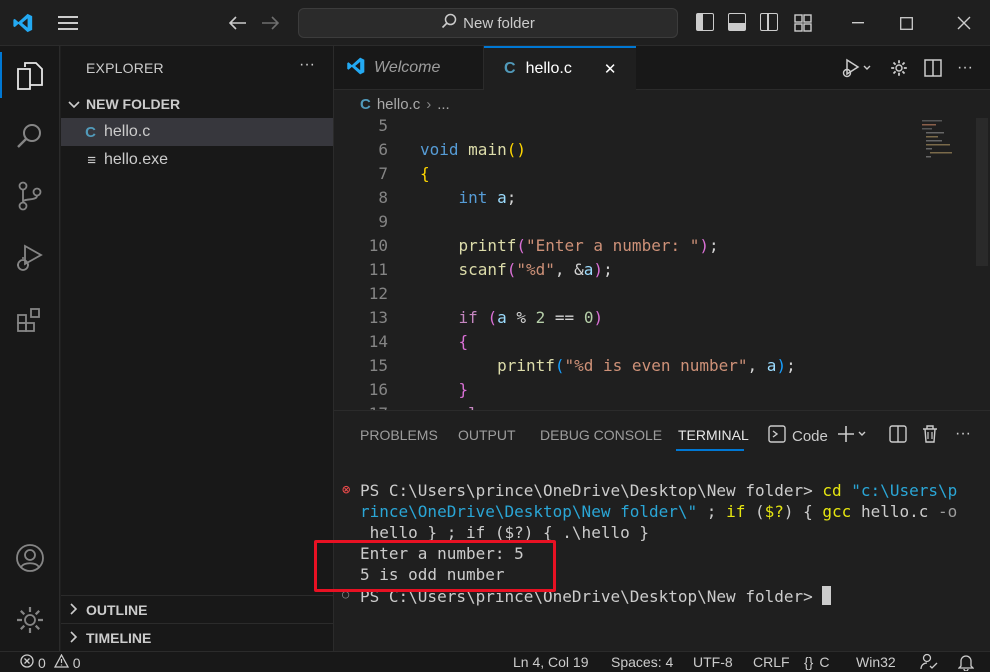 Image resolution: width=990 pixels, height=672 pixels. Describe the element at coordinates (346, 594) in the screenshot. I see `prompt-decoration-icon: ○` at that location.